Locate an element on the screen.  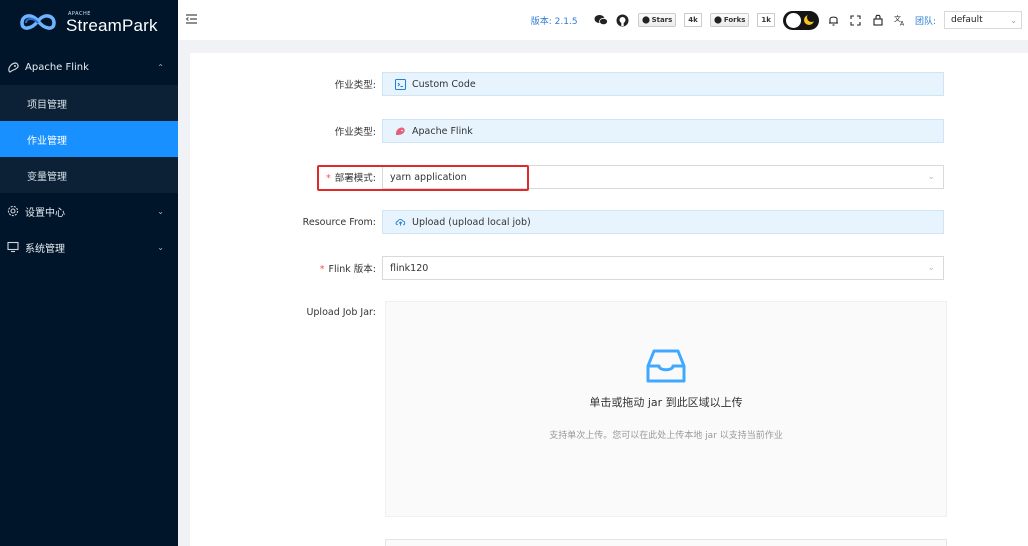
sidebar-group-apache-flink: Apache Flink ⌃ is located at coordinates (89, 67).